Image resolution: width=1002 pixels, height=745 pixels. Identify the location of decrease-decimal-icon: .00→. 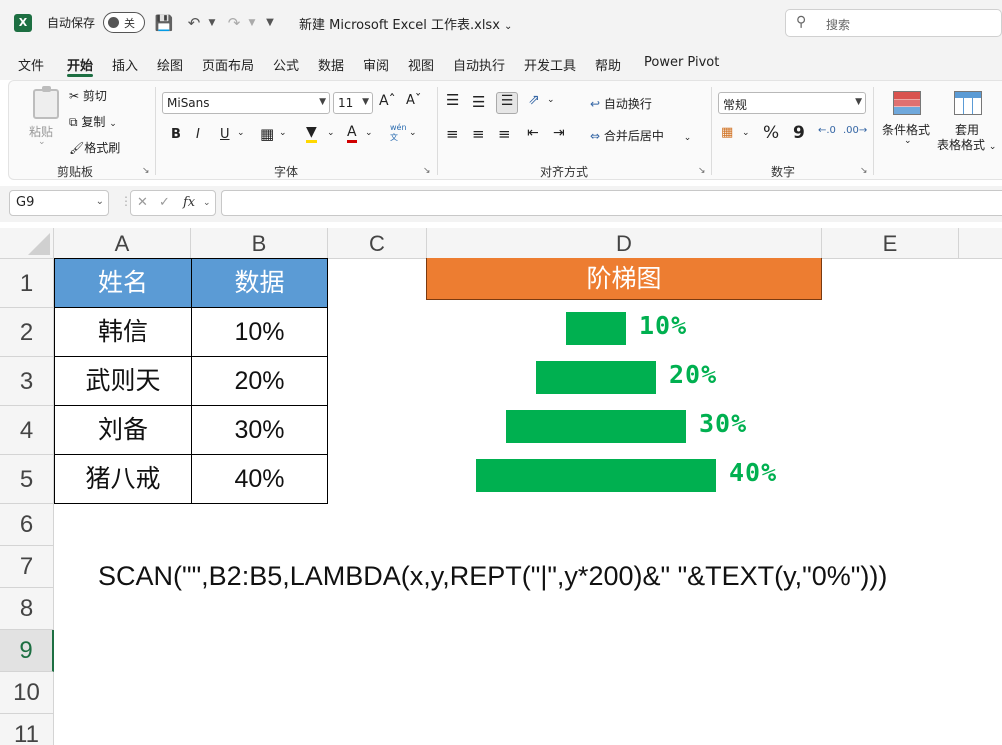
(855, 130).